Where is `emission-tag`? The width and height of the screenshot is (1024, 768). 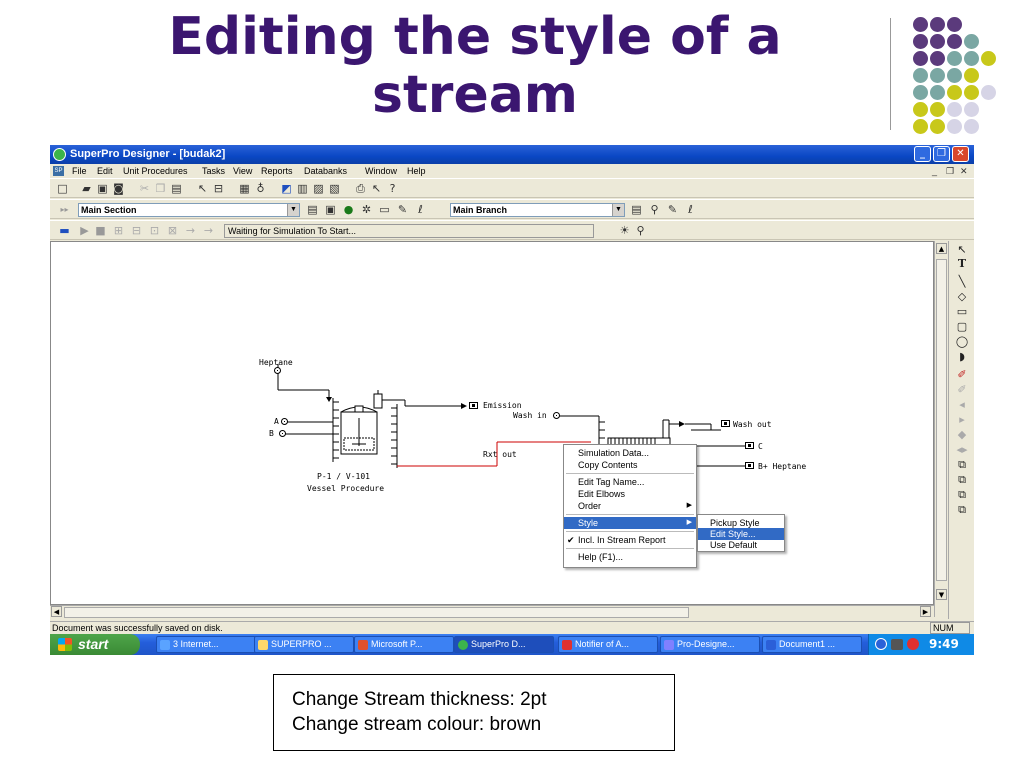
emission-tag is located at coordinates (473, 405).